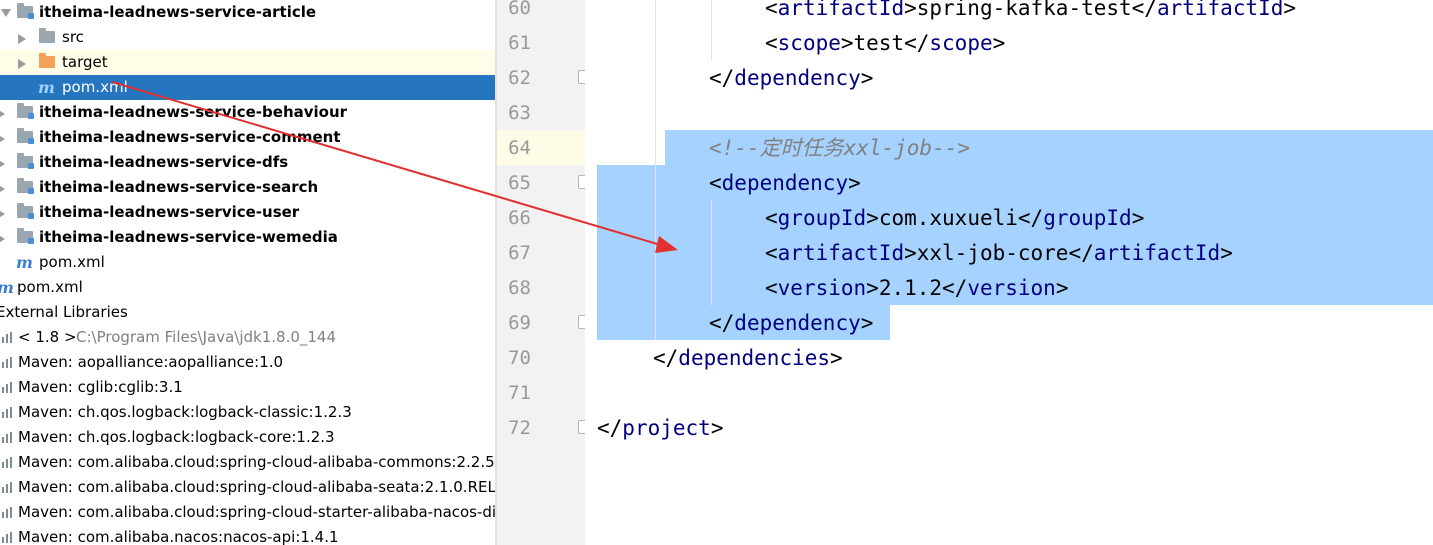 The width and height of the screenshot is (1433, 545). What do you see at coordinates (519, 9) in the screenshot?
I see `line-number: 60` at bounding box center [519, 9].